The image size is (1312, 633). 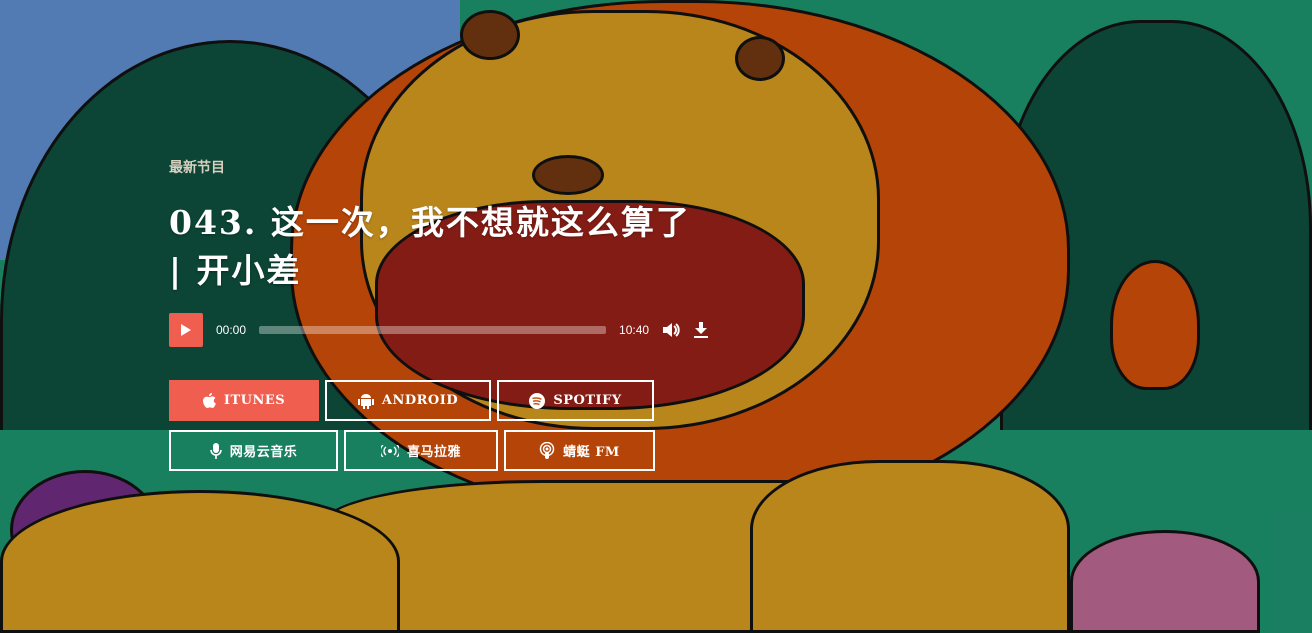 I want to click on android-label: ANDROID, so click(x=420, y=400).